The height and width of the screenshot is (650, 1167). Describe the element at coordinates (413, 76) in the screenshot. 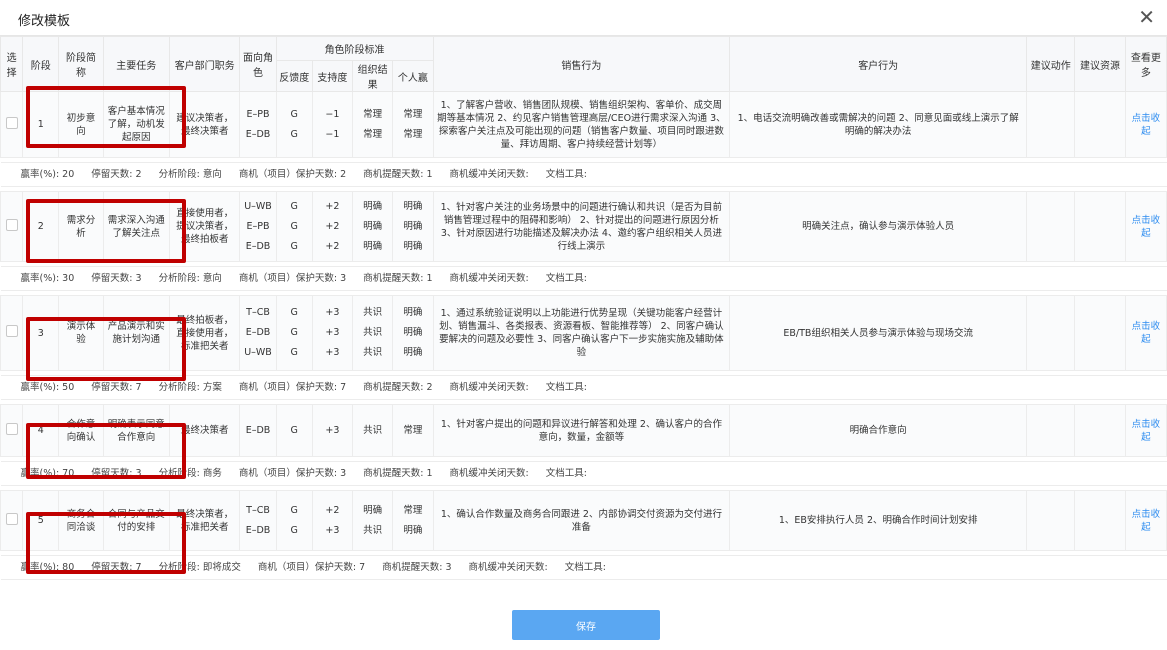

I see `col-personal-win: 个人赢` at that location.